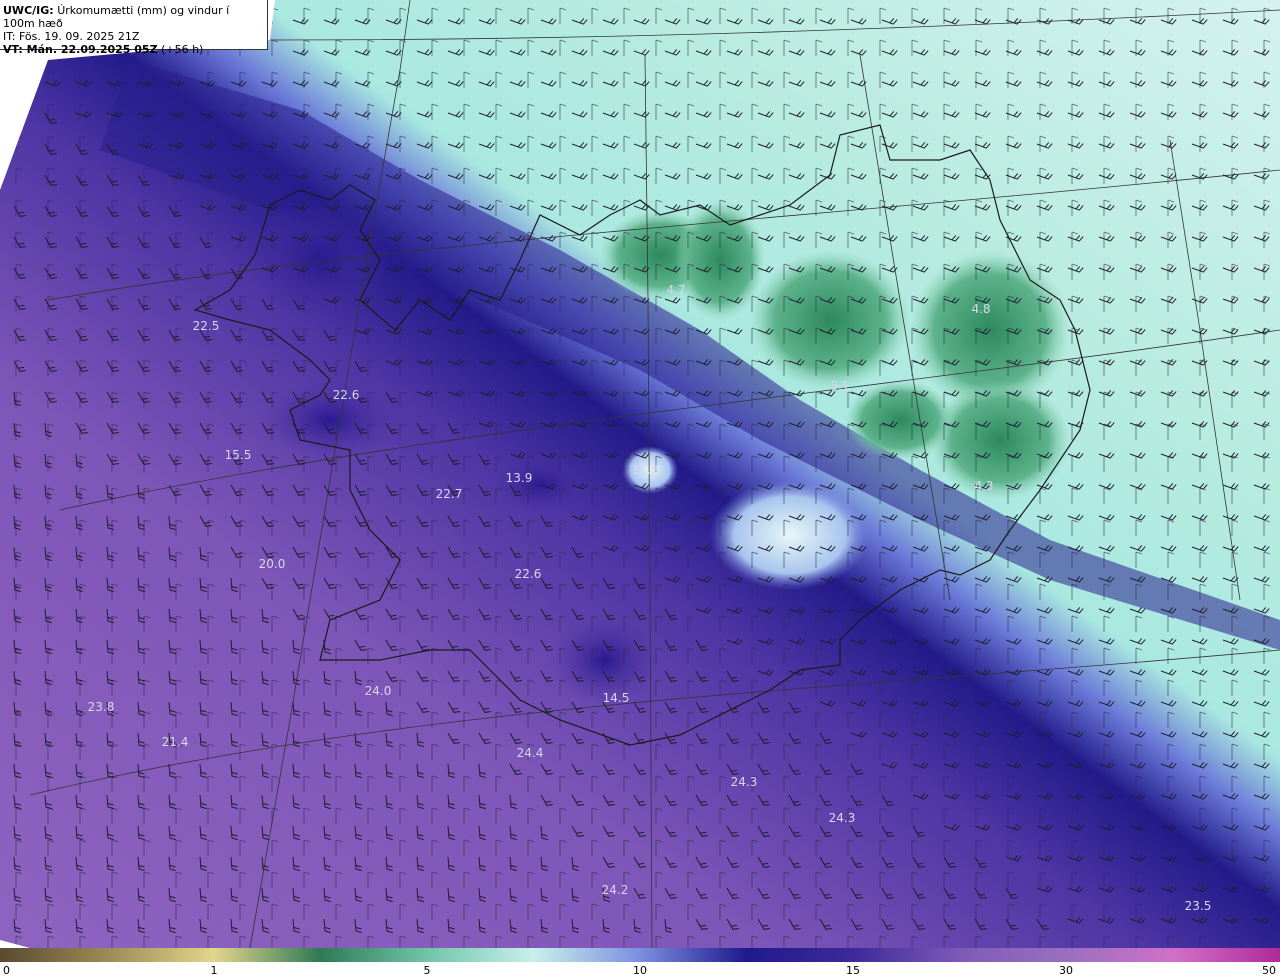 The image size is (1280, 978). I want to click on colorbar-tick-label: 10, so click(640, 970).